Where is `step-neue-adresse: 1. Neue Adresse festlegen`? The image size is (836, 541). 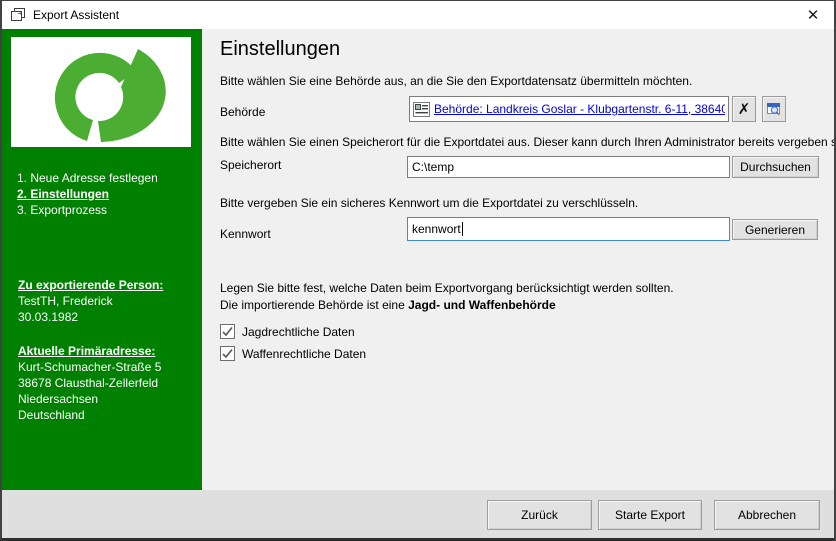
step-neue-adresse: 1. Neue Adresse festlegen is located at coordinates (87, 178).